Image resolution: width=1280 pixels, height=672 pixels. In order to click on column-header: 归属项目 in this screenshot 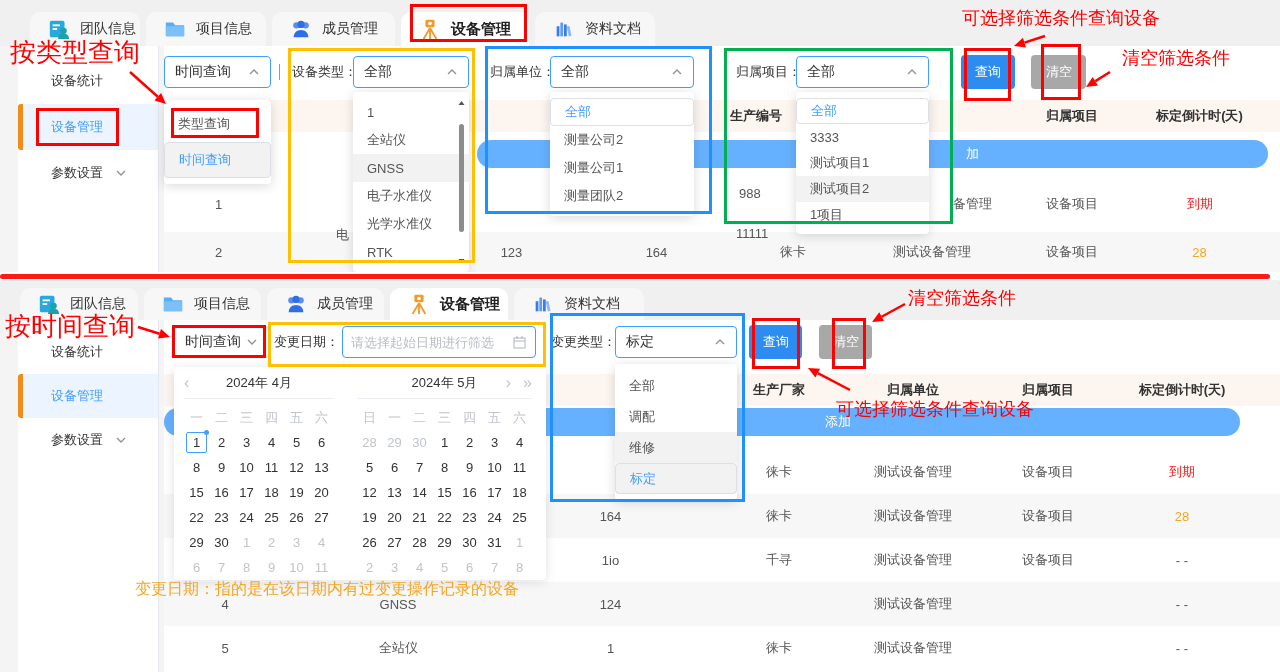, I will do `click(1071, 116)`.